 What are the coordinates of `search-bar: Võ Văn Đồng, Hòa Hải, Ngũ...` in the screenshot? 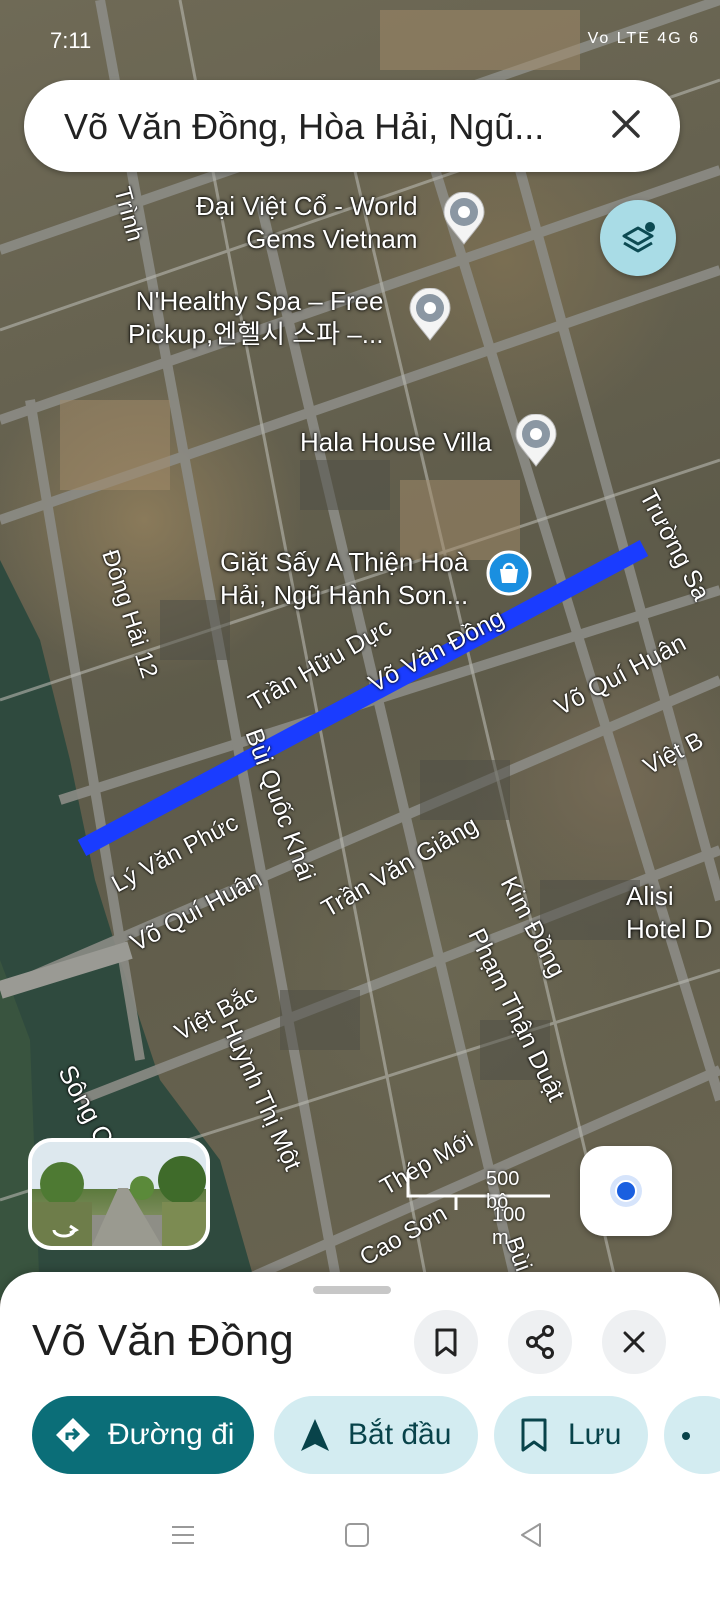 It's located at (352, 126).